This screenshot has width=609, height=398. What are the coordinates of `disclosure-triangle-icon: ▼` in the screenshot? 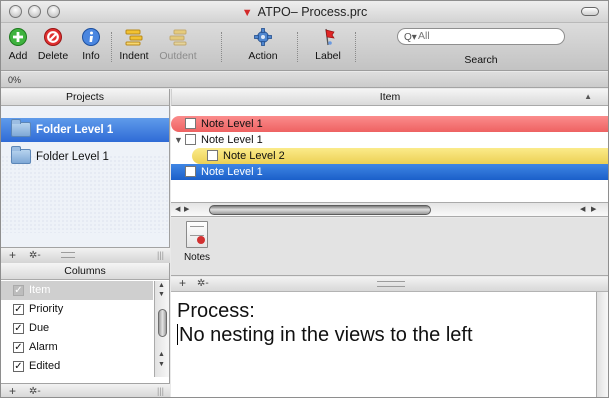 It's located at (178, 140).